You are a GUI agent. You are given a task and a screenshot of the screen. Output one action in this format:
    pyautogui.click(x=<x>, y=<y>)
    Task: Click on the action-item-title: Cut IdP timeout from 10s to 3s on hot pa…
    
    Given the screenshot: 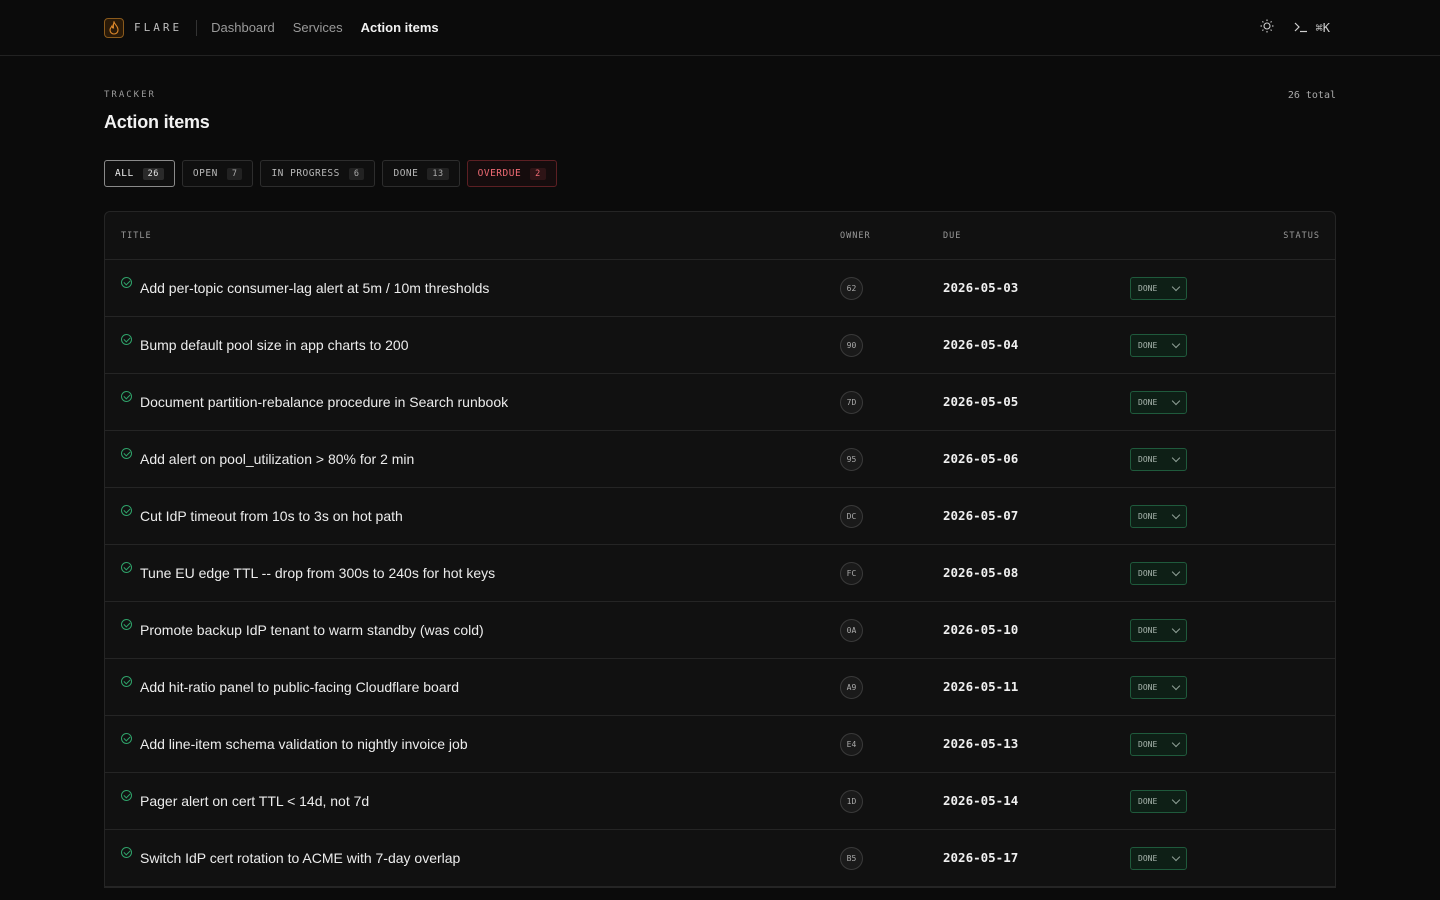 What is the action you would take?
    pyautogui.click(x=271, y=516)
    